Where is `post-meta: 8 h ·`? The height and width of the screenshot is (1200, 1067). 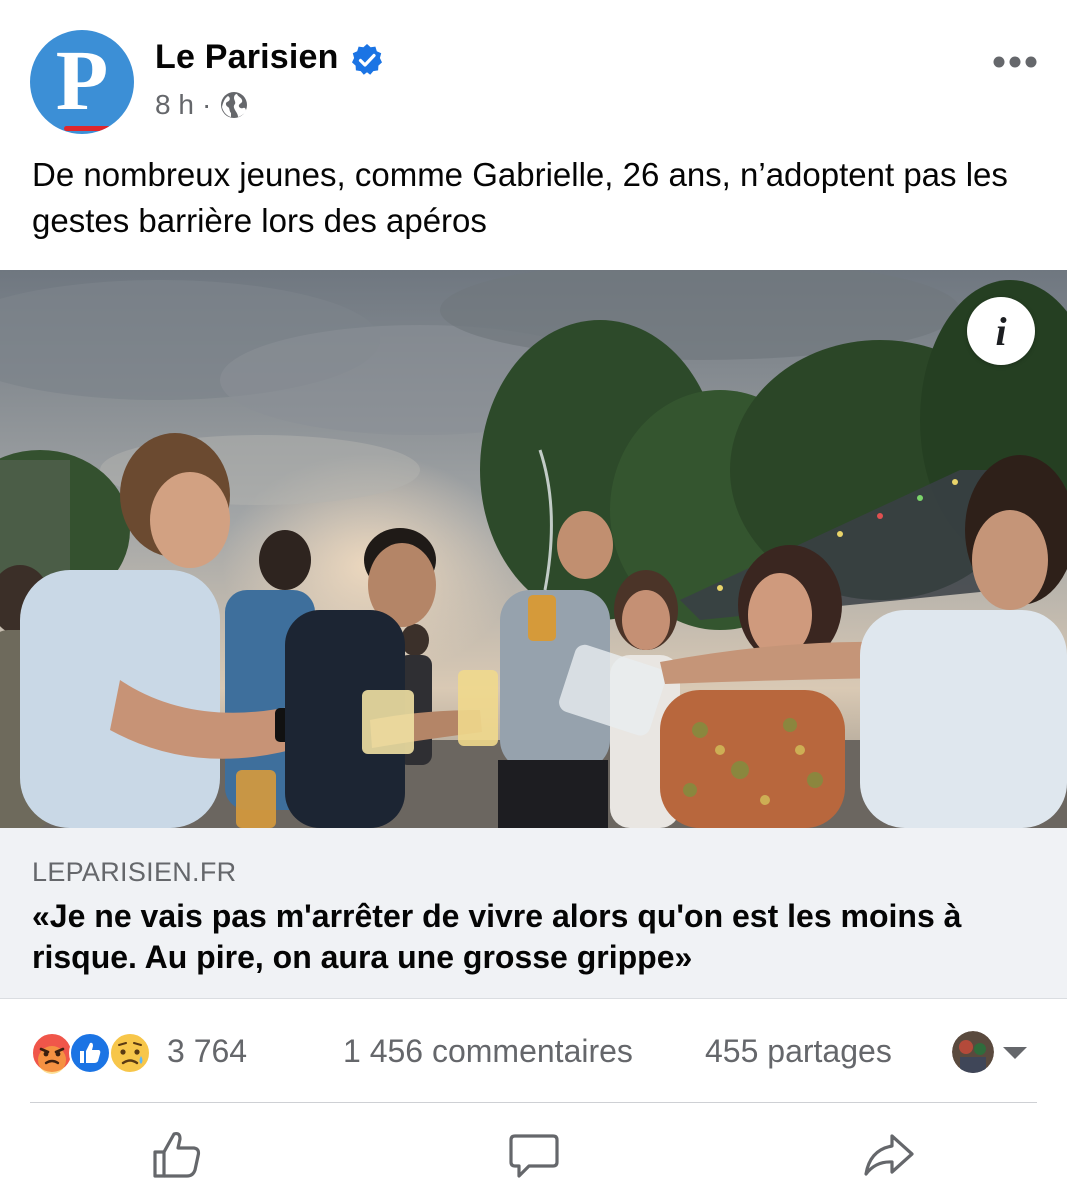 post-meta: 8 h · is located at coordinates (202, 105).